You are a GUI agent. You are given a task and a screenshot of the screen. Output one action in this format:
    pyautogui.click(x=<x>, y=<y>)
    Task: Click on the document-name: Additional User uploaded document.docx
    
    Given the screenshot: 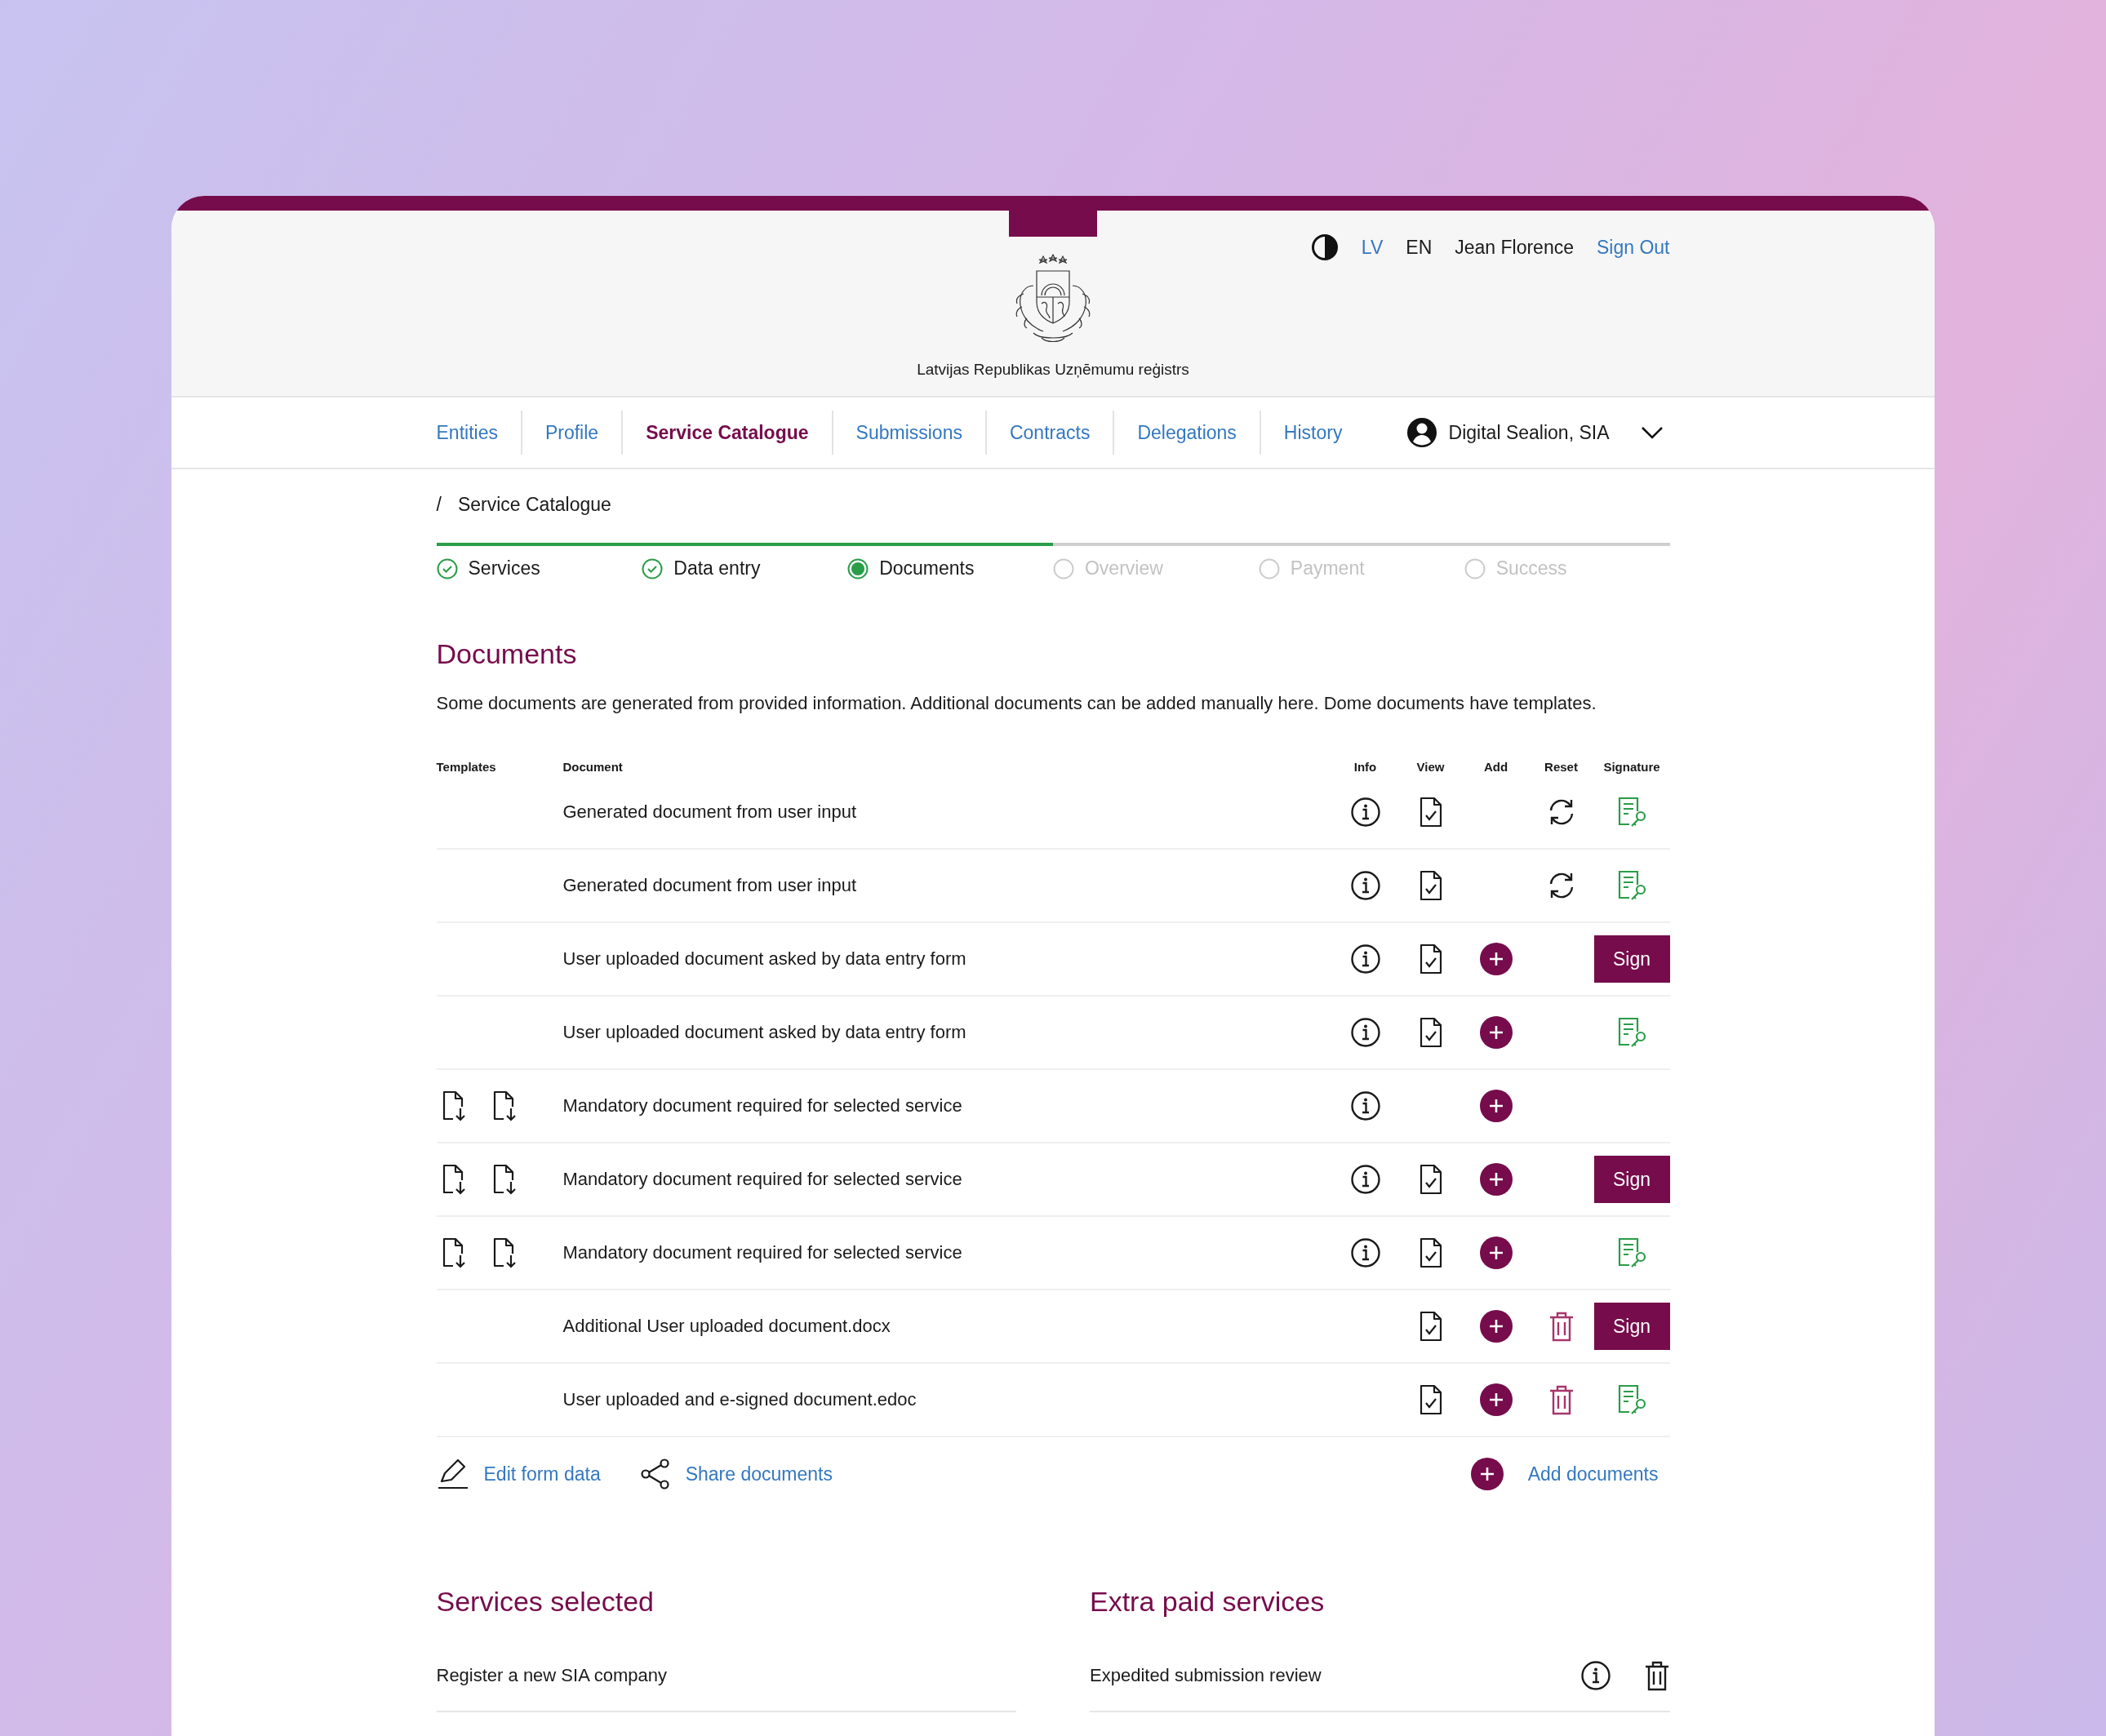 What is the action you would take?
    pyautogui.click(x=726, y=1326)
    